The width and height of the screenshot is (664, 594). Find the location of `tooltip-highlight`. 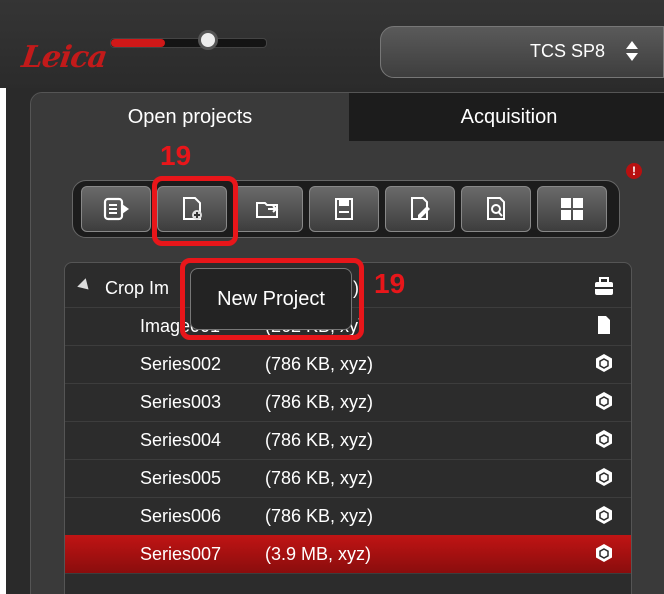

tooltip-highlight is located at coordinates (272, 299).